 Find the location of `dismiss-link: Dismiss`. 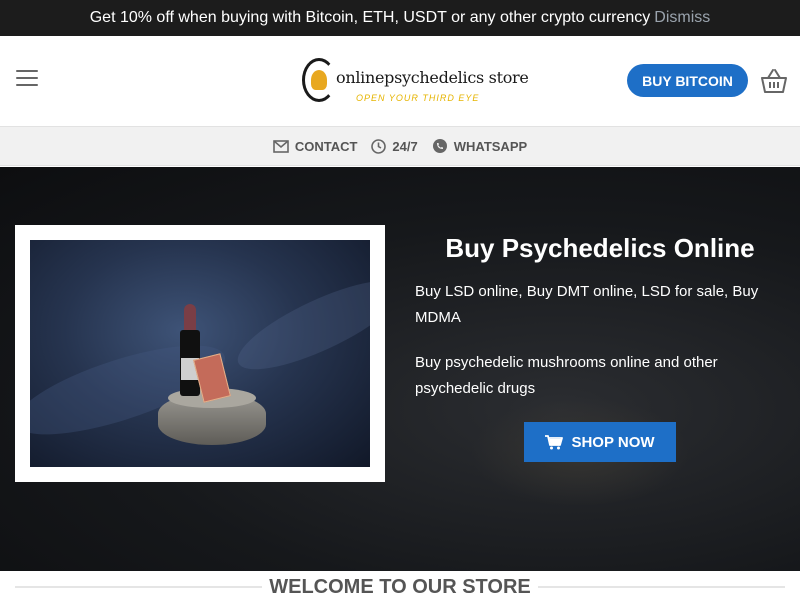

dismiss-link: Dismiss is located at coordinates (682, 18).